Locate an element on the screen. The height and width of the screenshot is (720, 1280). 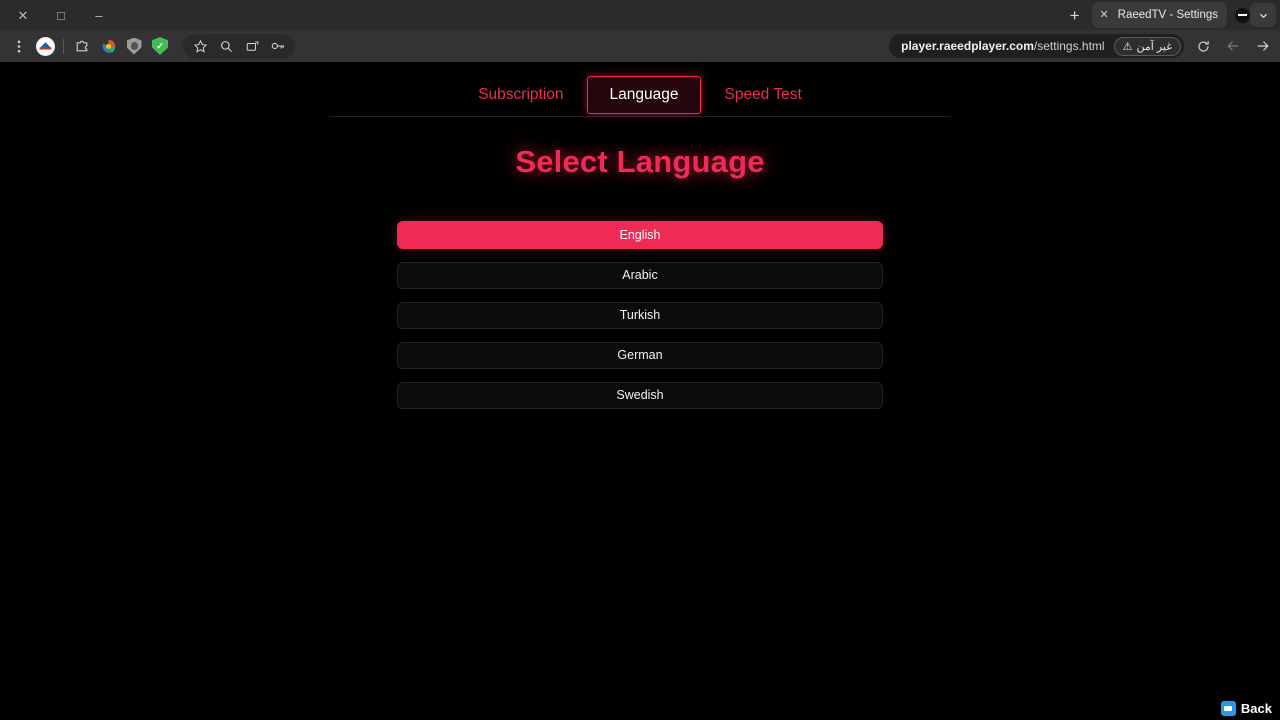
tab-close-icon: ✕ is located at coordinates (1104, 15).